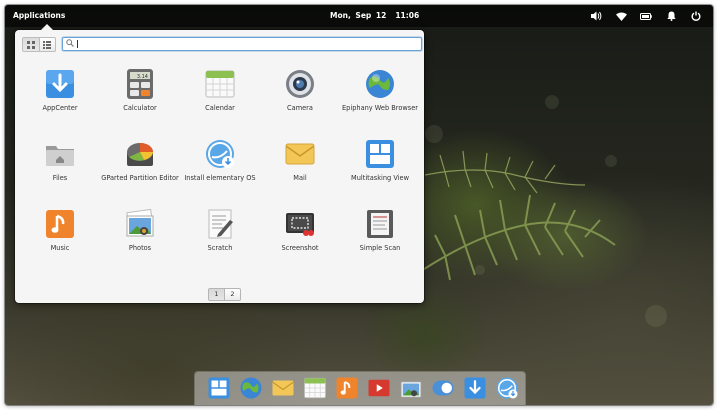  I want to click on applications-menu-button: Applications, so click(39, 16).